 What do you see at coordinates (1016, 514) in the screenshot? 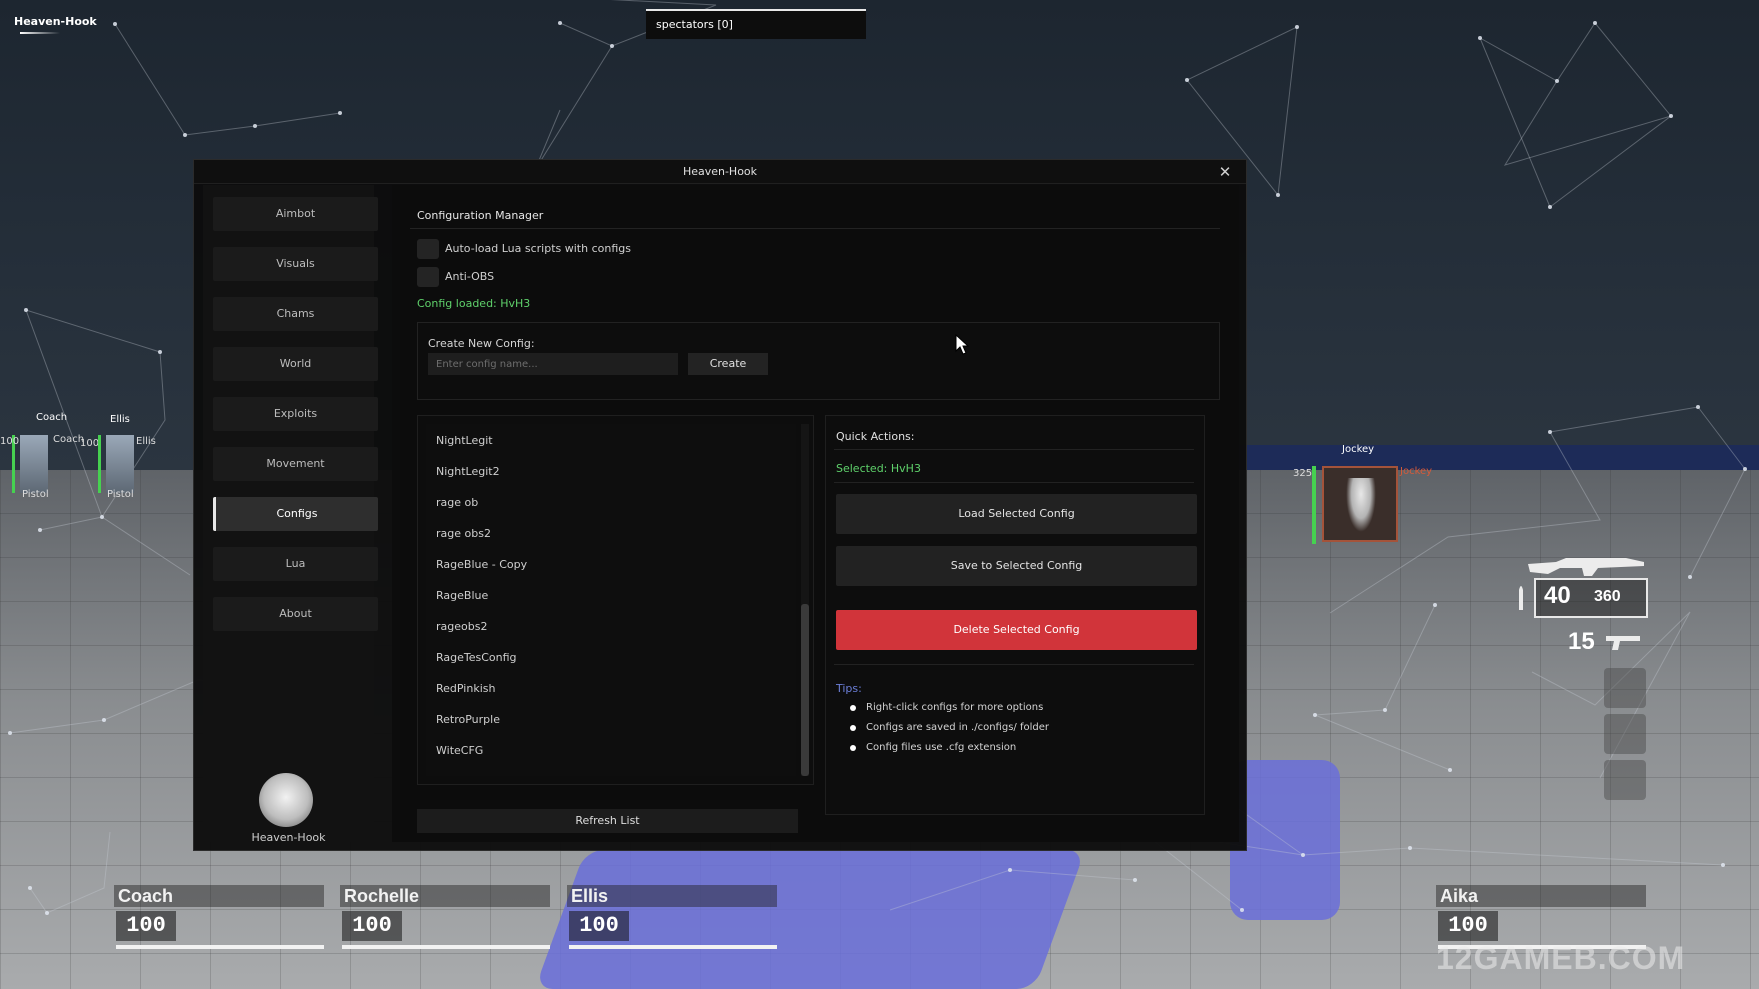
I see `load-config-button: Load Selected Config` at bounding box center [1016, 514].